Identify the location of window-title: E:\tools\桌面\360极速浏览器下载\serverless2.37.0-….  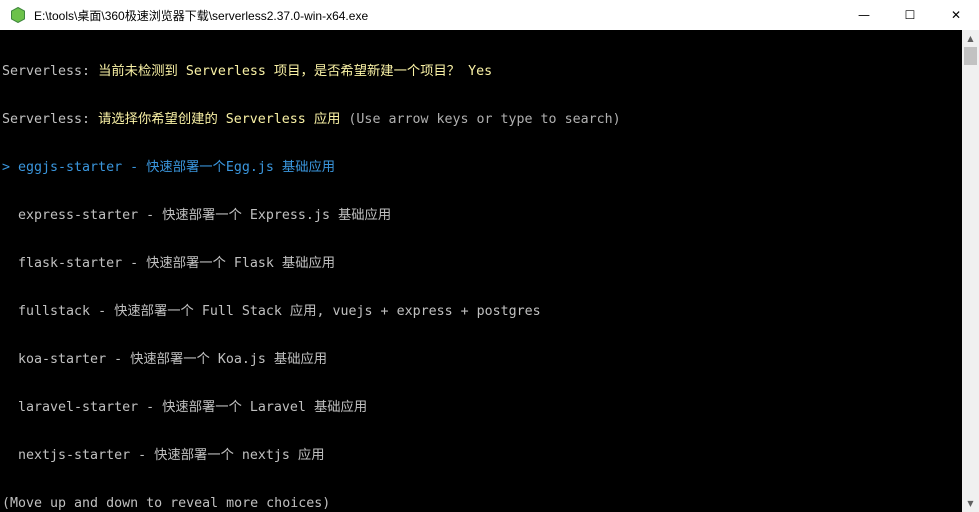
(201, 15).